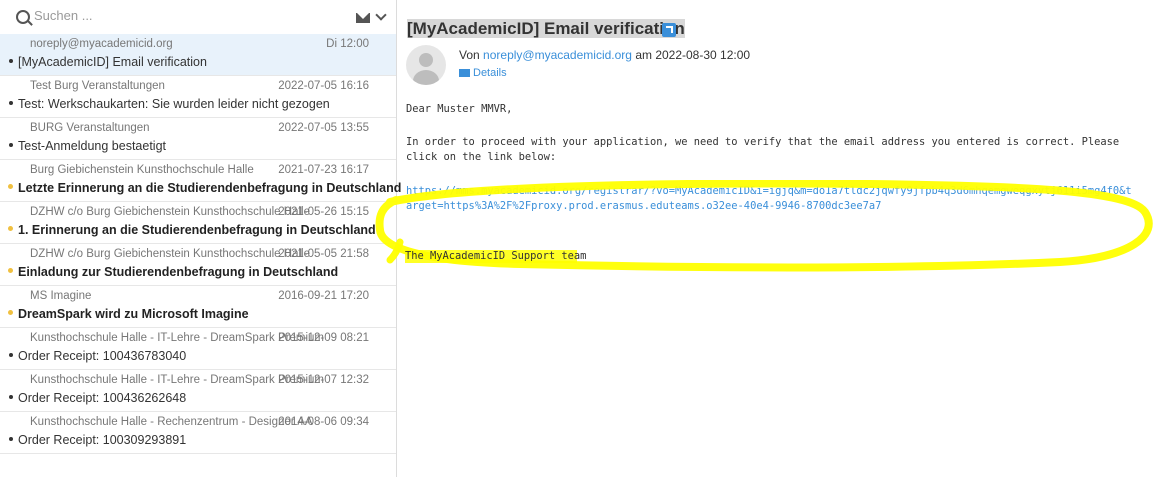 Image resolution: width=1153 pixels, height=477 pixels. I want to click on mail-date: 2016-09-21 17:20, so click(323, 296).